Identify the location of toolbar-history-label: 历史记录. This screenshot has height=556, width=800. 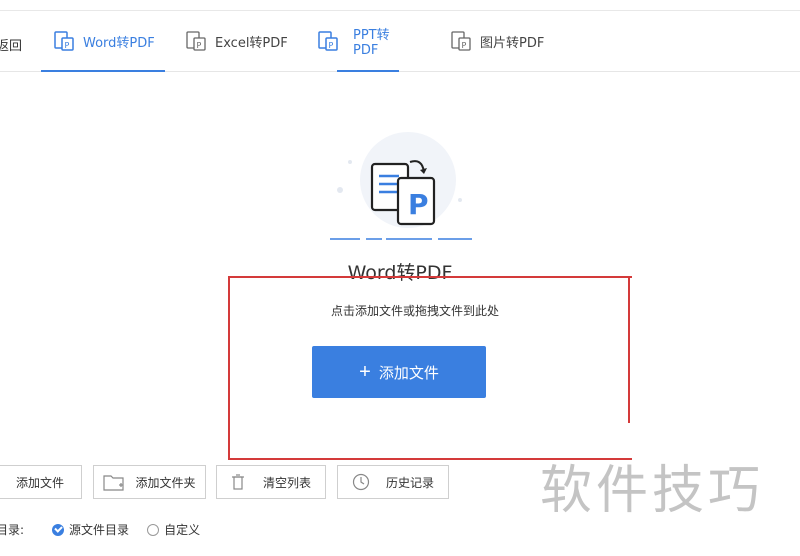
(409, 482).